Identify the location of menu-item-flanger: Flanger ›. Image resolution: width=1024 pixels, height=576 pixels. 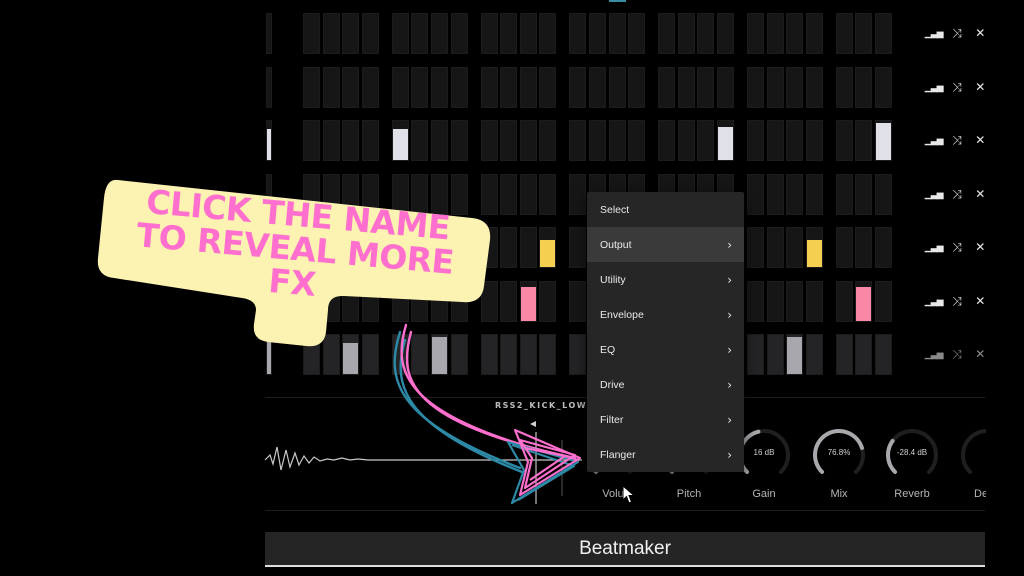
(665, 454).